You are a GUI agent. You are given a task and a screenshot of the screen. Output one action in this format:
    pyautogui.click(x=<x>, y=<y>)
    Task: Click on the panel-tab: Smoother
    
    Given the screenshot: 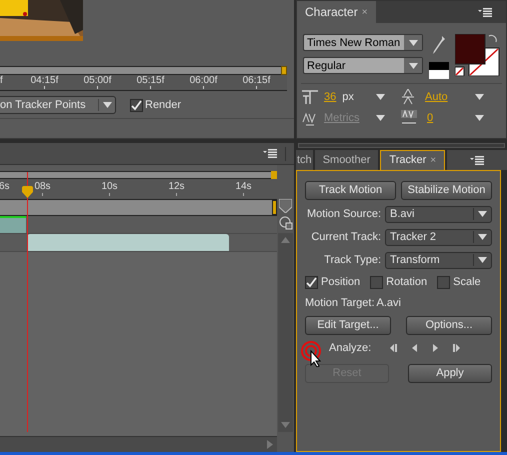 What is the action you would take?
    pyautogui.click(x=346, y=160)
    